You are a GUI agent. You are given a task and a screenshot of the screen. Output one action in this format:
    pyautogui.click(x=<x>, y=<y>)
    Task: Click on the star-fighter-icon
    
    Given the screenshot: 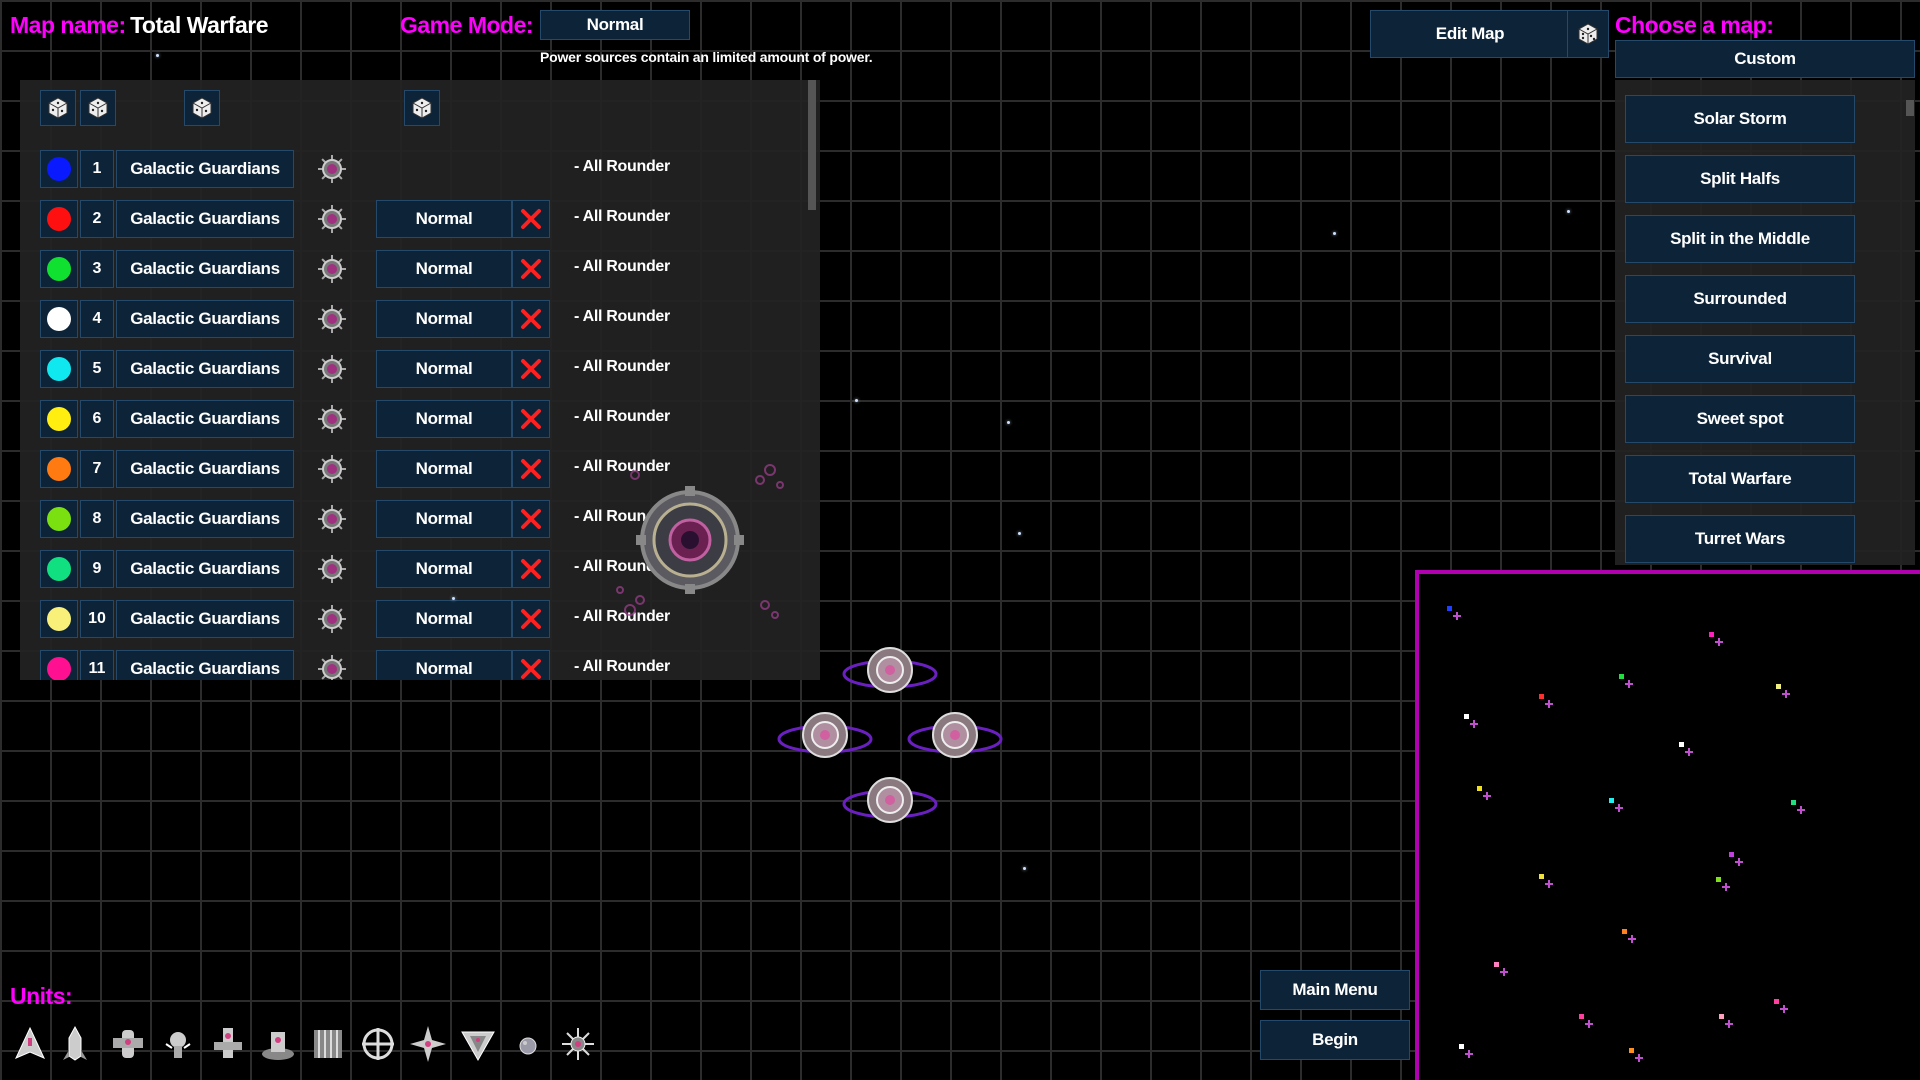 What is the action you would take?
    pyautogui.click(x=428, y=1044)
    